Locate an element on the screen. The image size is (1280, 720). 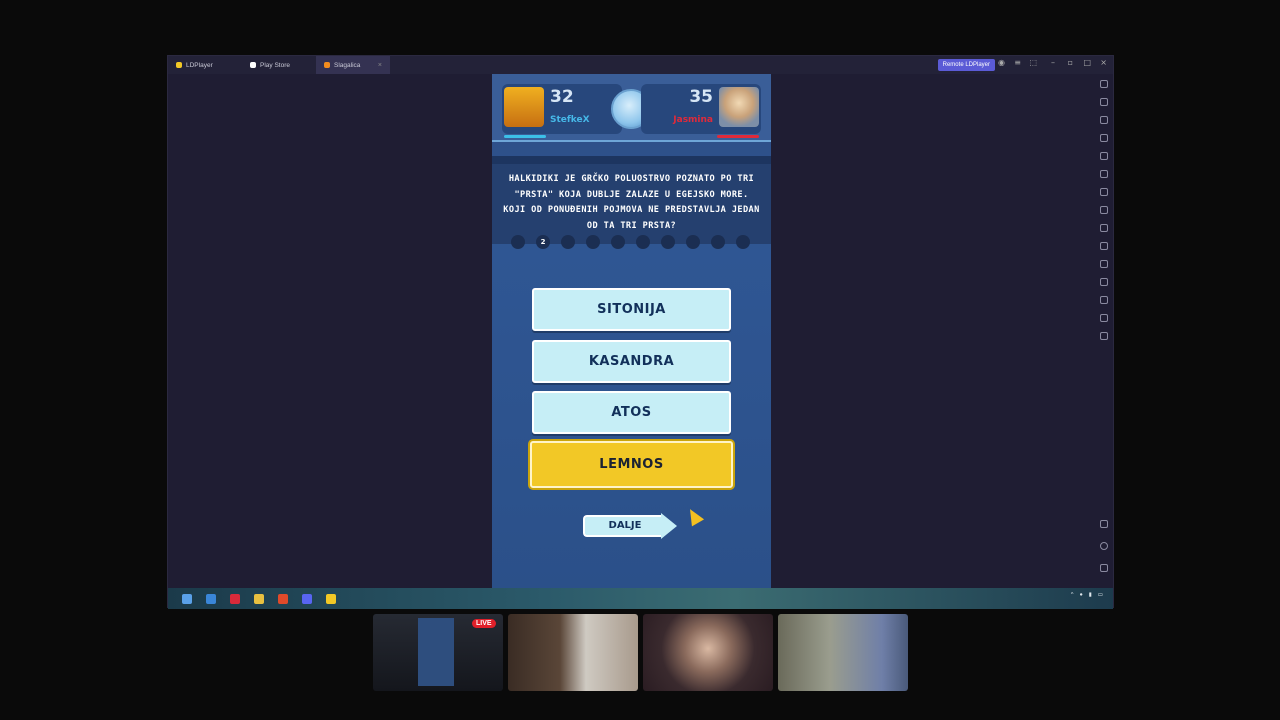
edge-icon is located at coordinates (211, 598).